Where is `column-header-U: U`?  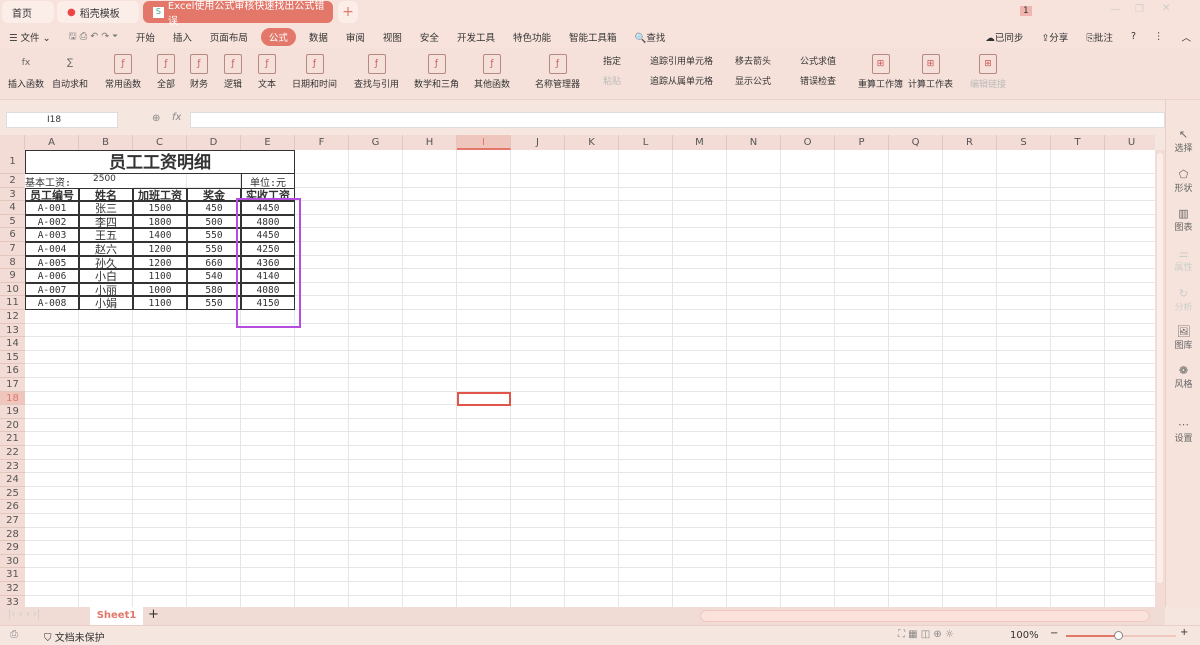 column-header-U: U is located at coordinates (1130, 142).